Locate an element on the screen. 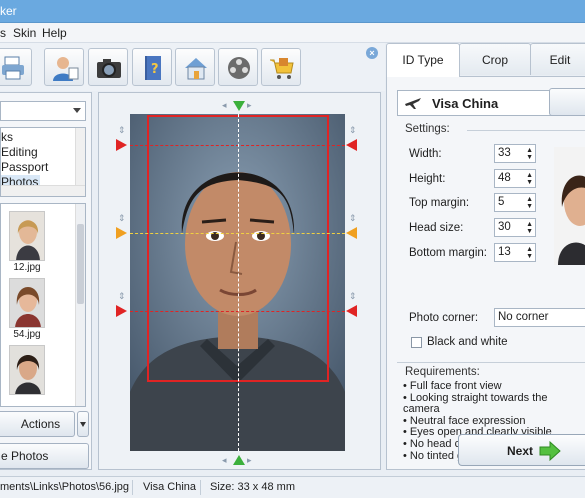 Image resolution: width=585 pixels, height=498 pixels. photo-corner-dropdown: No corner is located at coordinates (539, 317).